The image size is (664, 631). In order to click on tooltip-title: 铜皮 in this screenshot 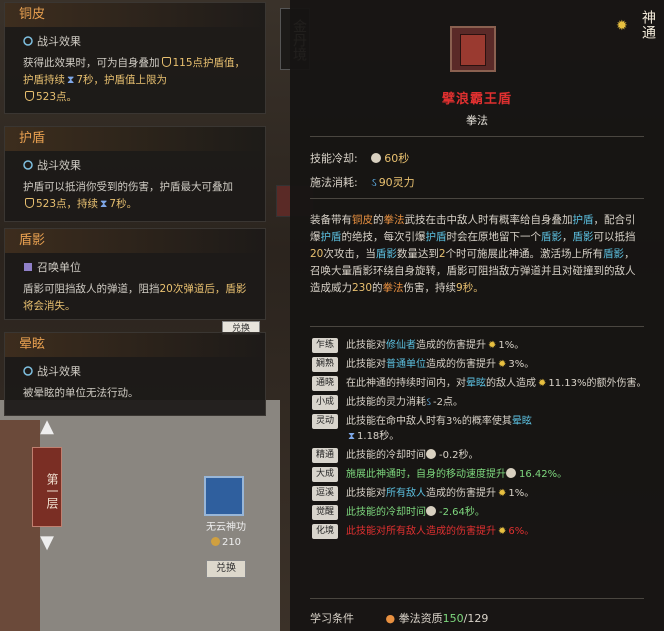, I will do `click(135, 15)`.